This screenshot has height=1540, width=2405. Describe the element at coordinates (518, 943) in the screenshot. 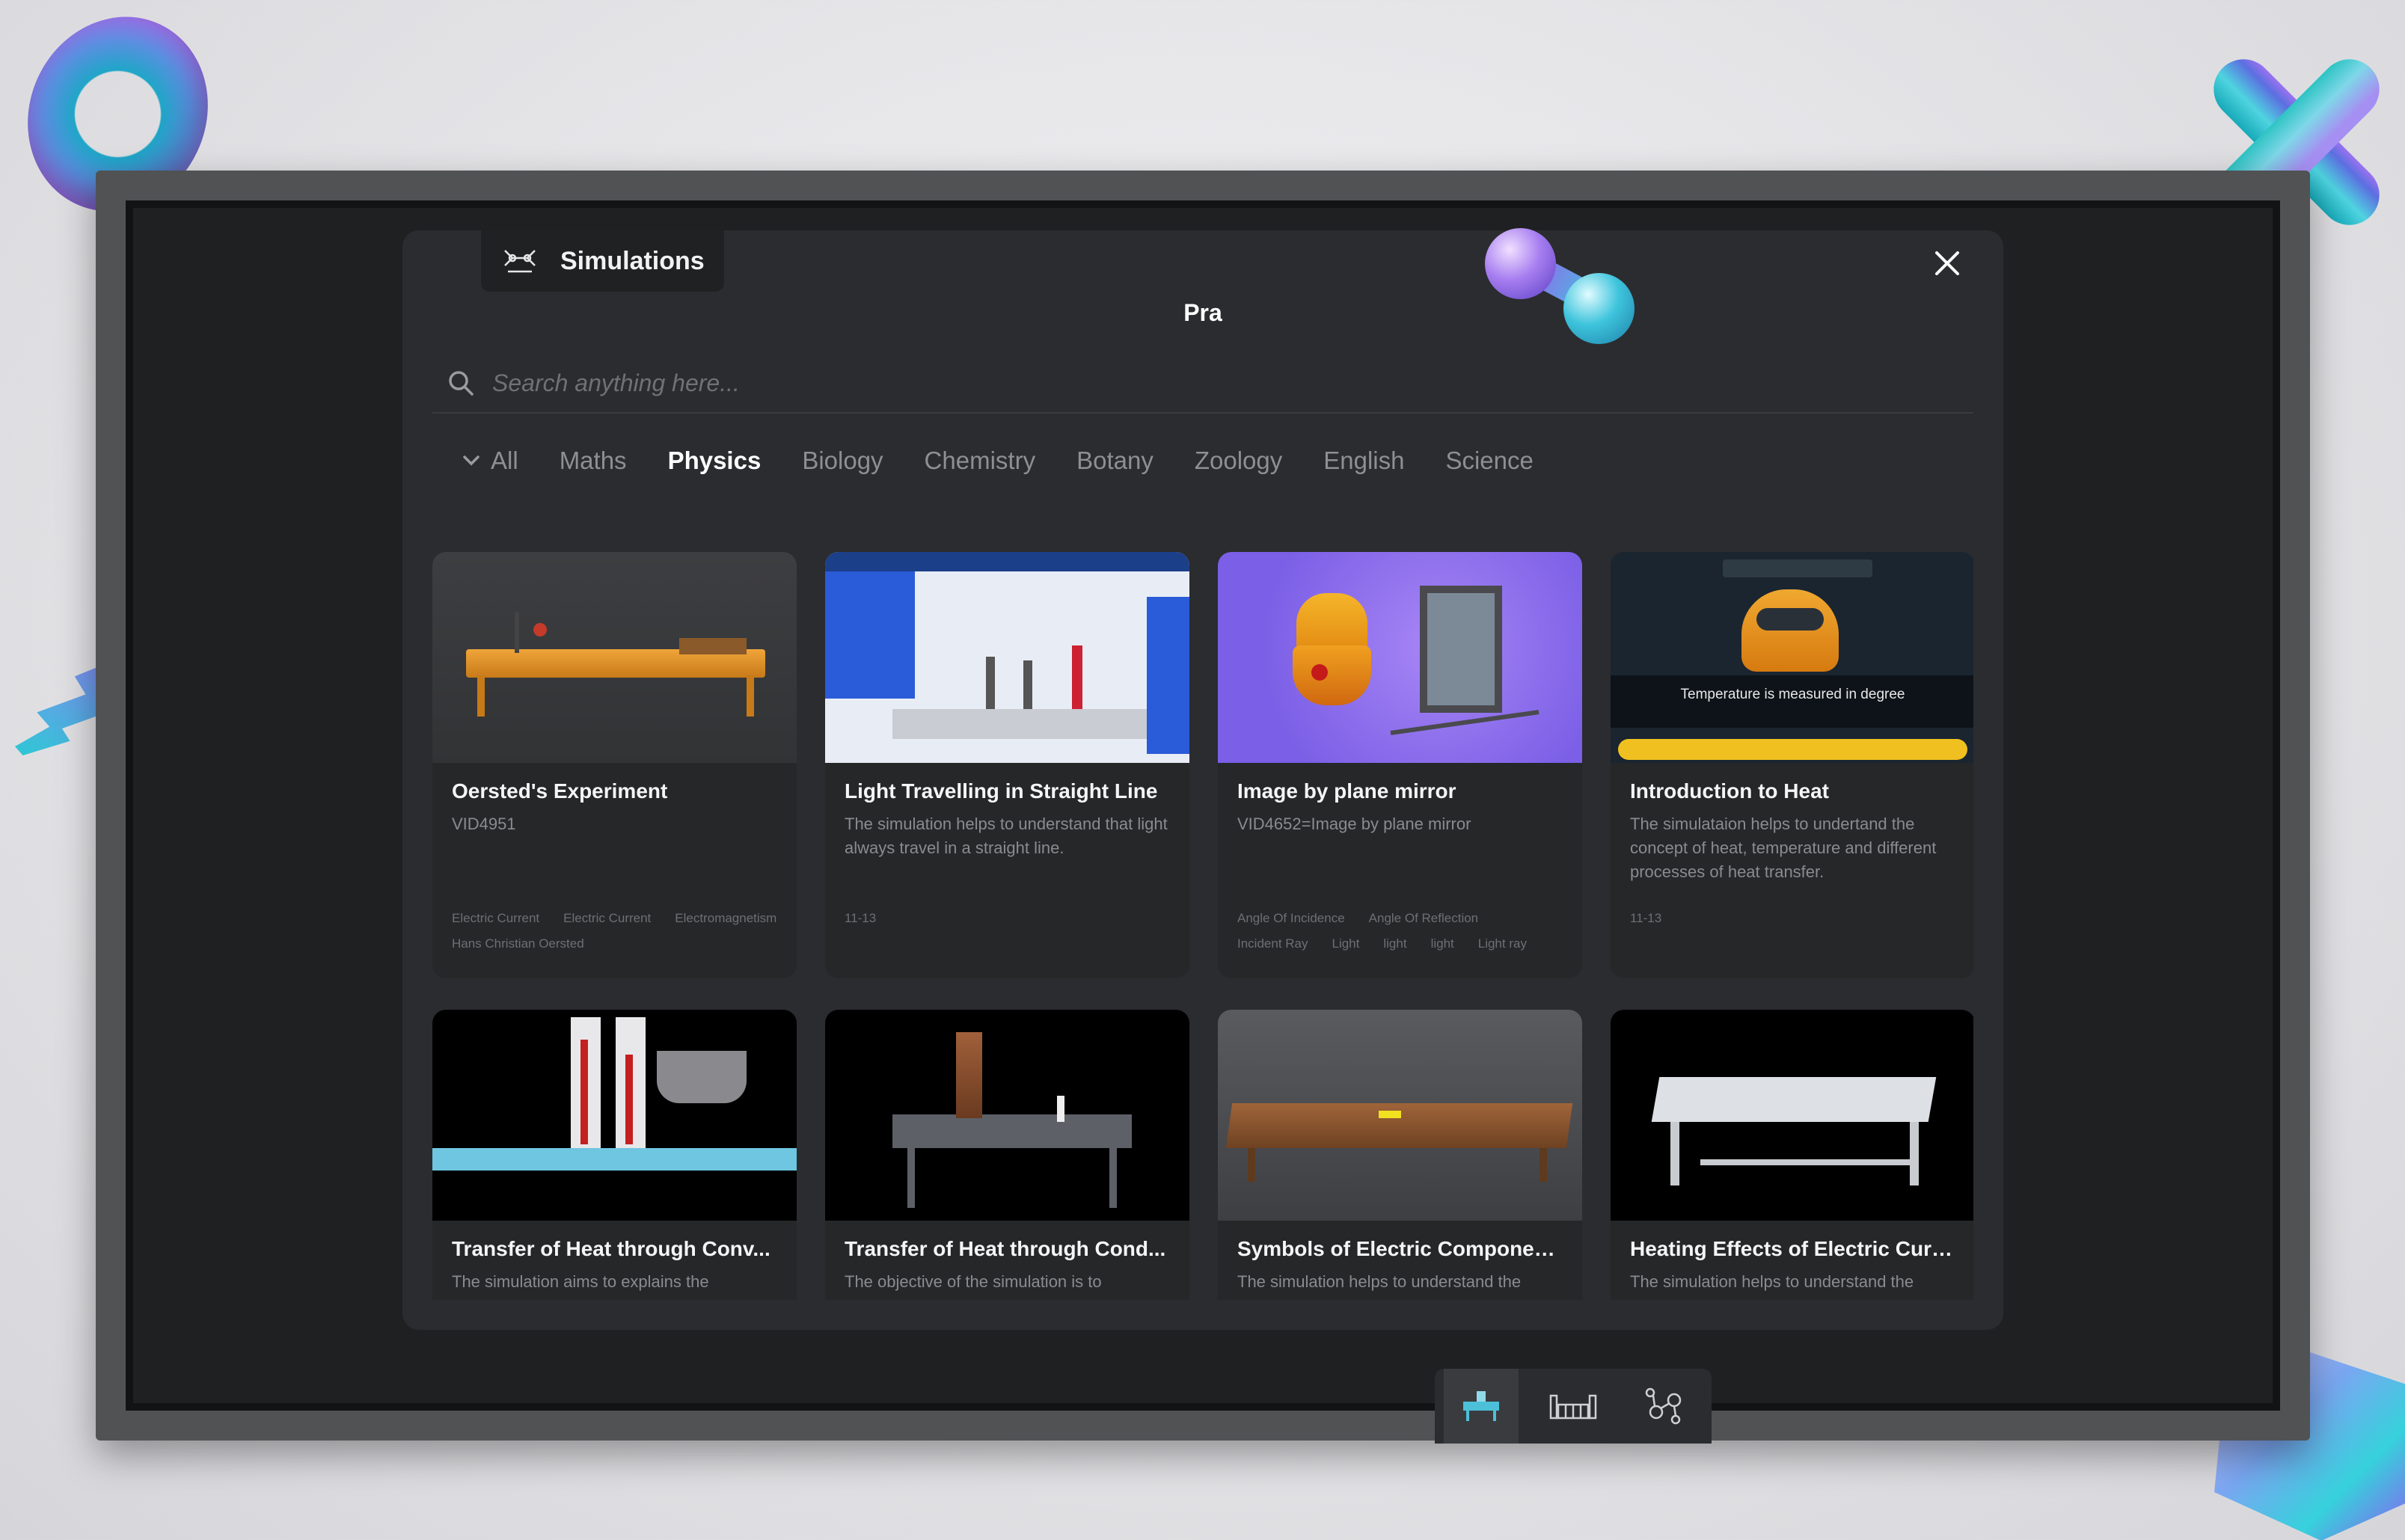

I see `tag: Hans Christian Oersted` at that location.